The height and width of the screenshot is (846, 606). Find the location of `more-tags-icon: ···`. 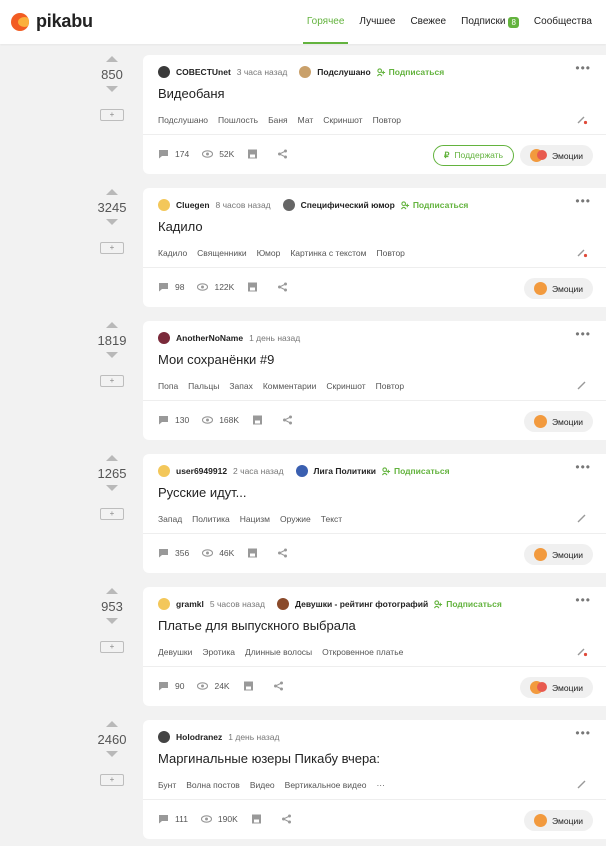

more-tags-icon: ··· is located at coordinates (380, 785).